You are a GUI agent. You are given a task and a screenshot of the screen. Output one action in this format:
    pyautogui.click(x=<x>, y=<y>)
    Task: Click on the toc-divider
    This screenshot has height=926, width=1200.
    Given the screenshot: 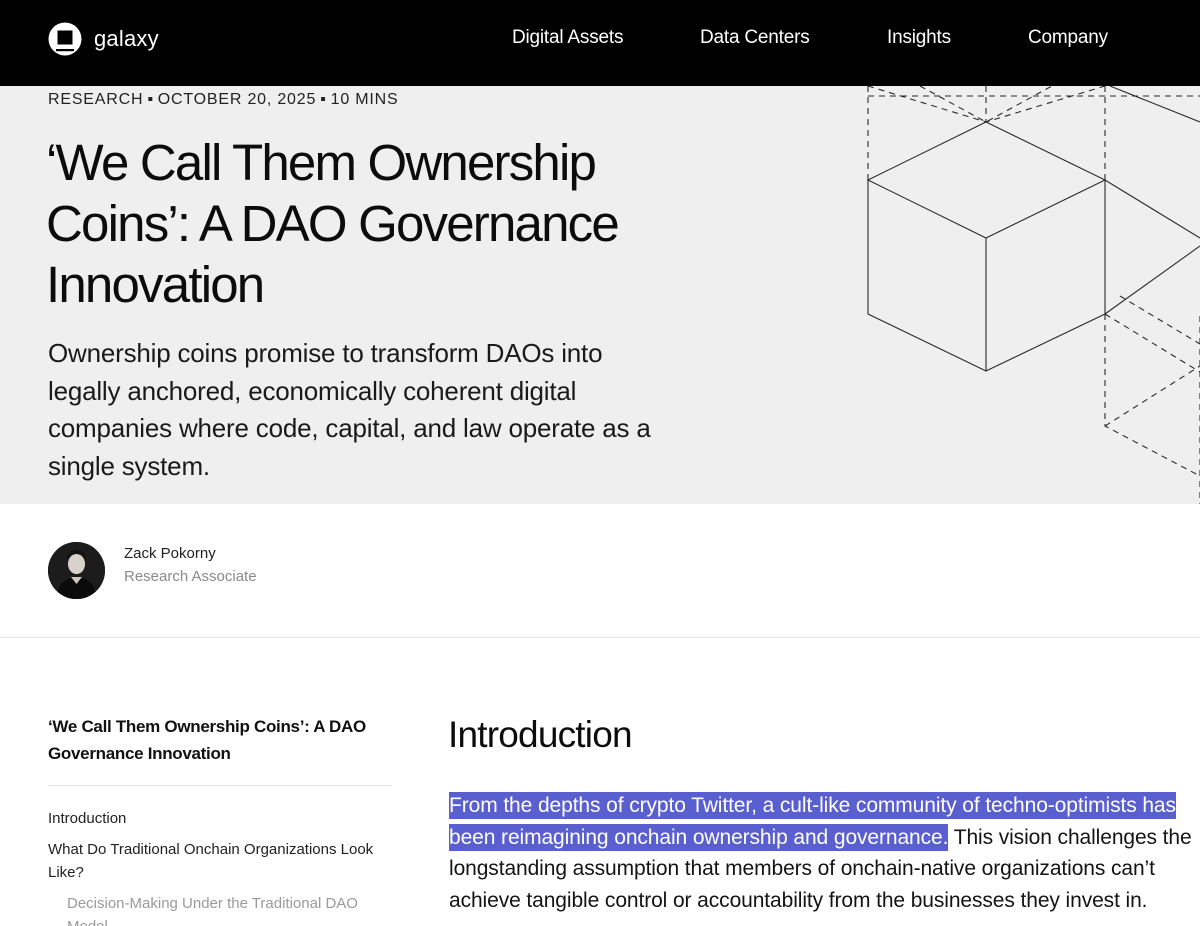 What is the action you would take?
    pyautogui.click(x=220, y=785)
    